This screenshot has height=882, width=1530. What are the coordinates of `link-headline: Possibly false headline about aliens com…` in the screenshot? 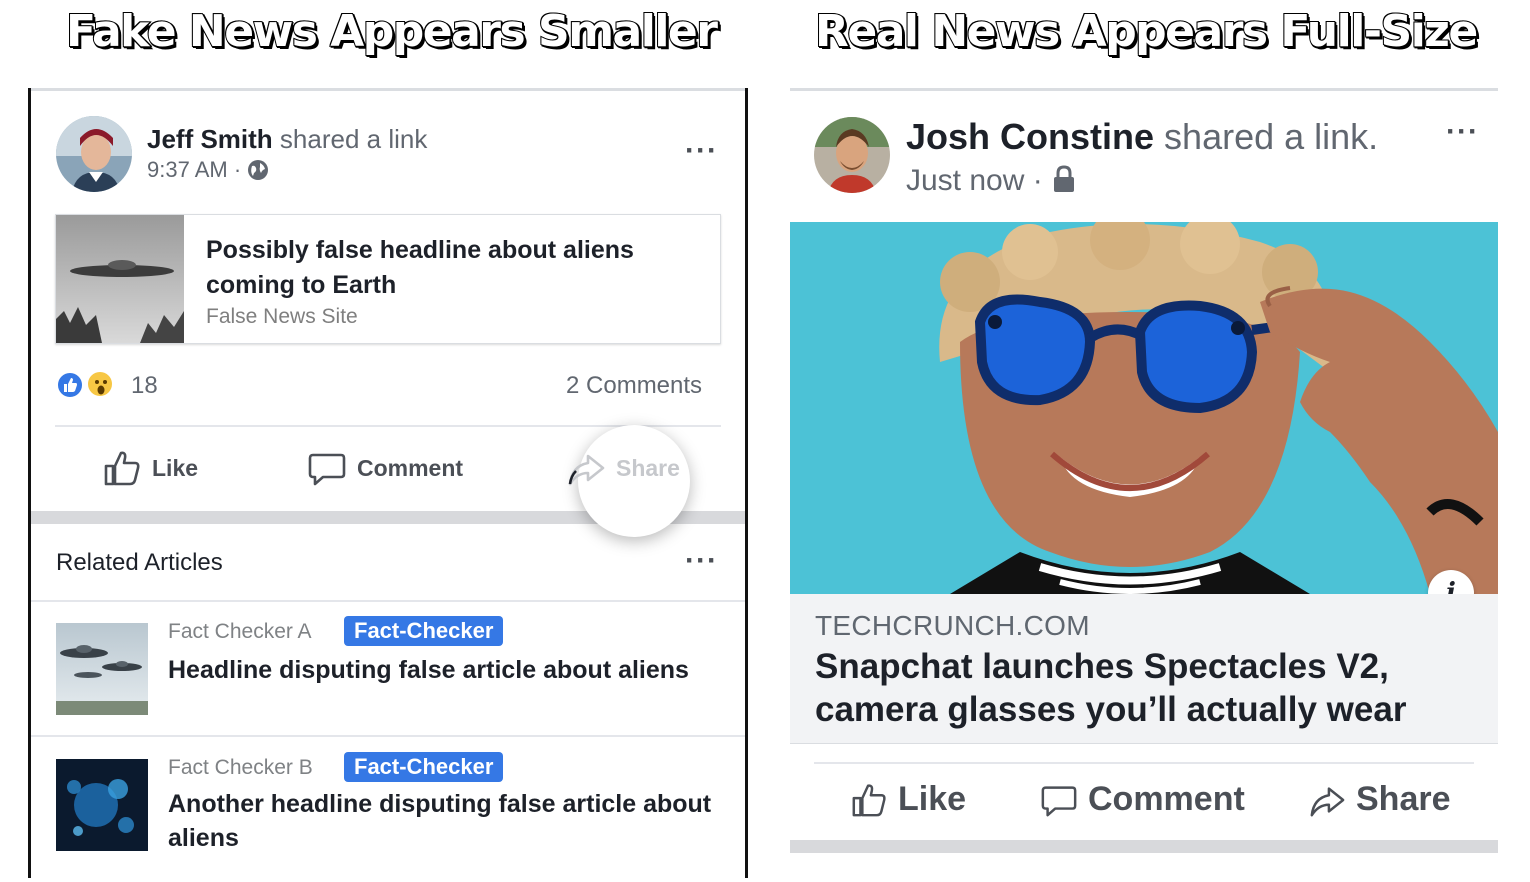 It's located at (456, 268).